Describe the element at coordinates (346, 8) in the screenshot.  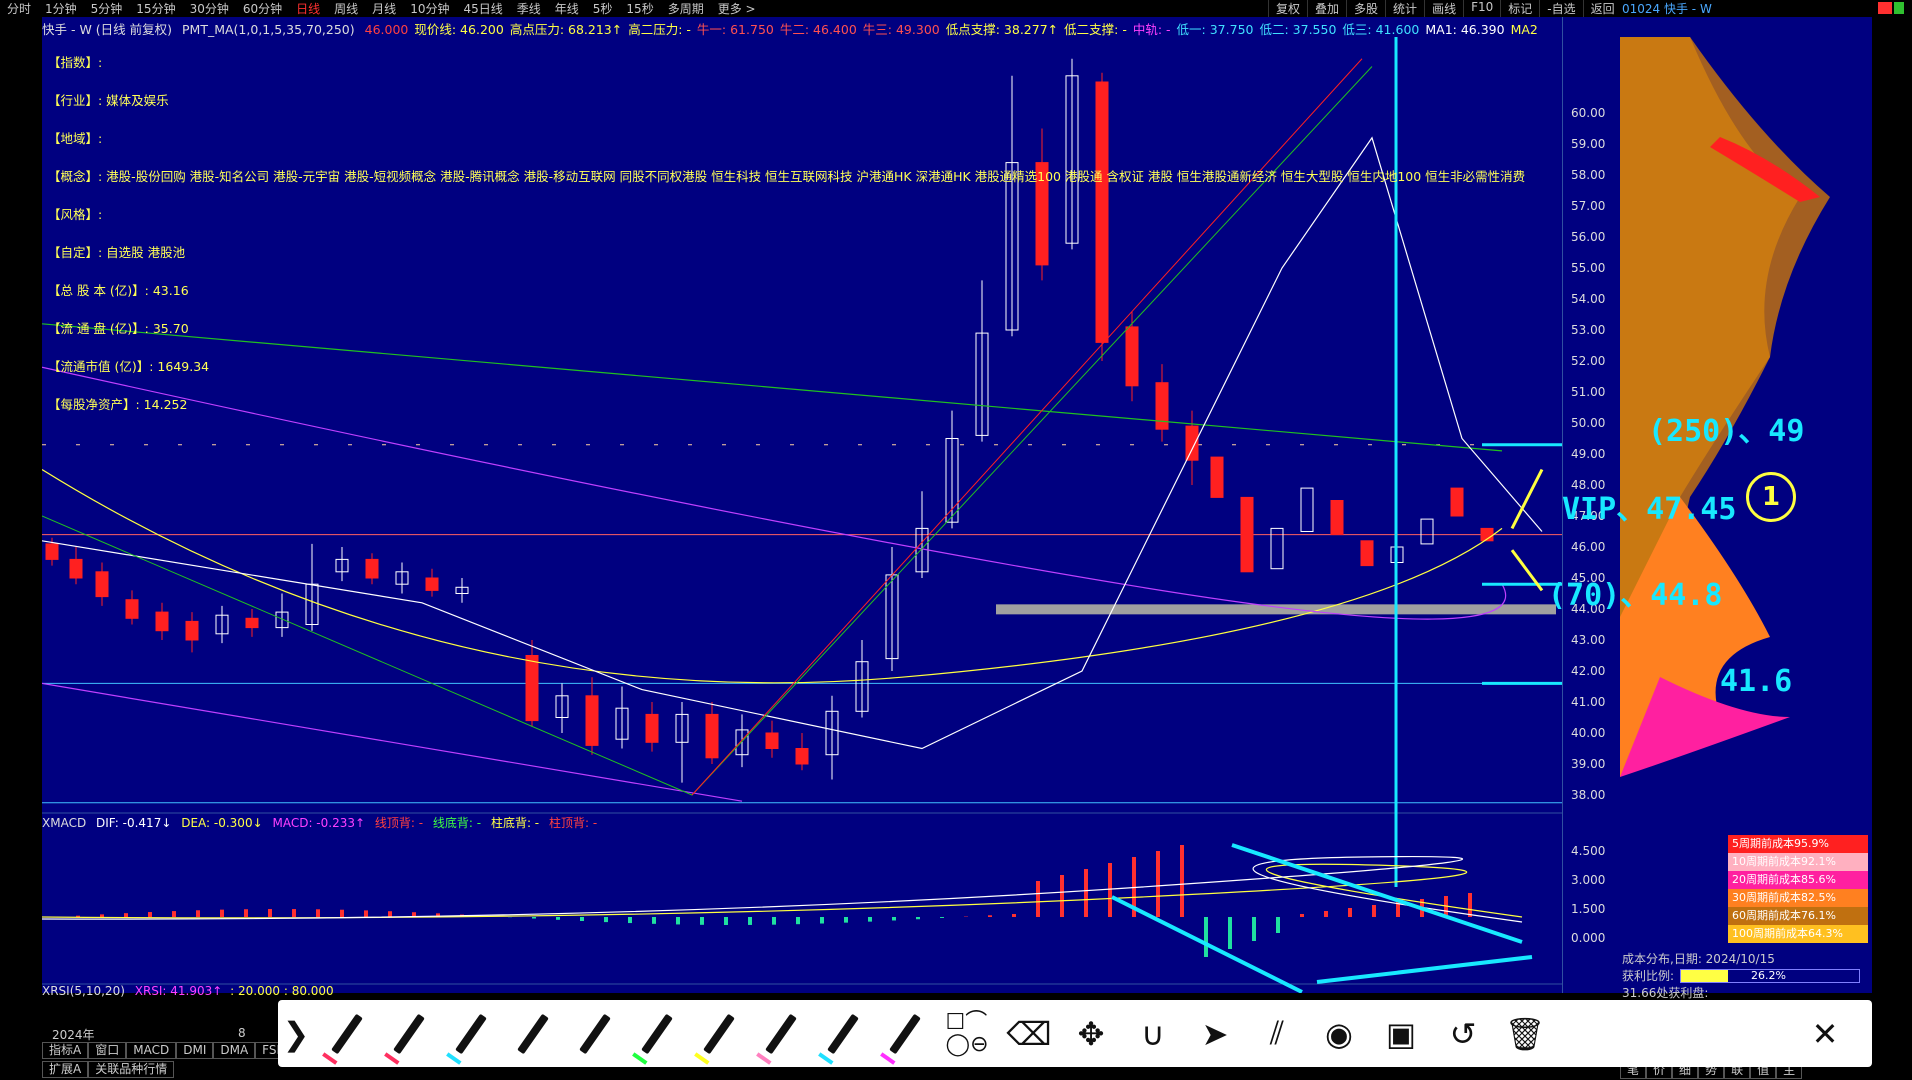
I see `period-tab: 周线` at that location.